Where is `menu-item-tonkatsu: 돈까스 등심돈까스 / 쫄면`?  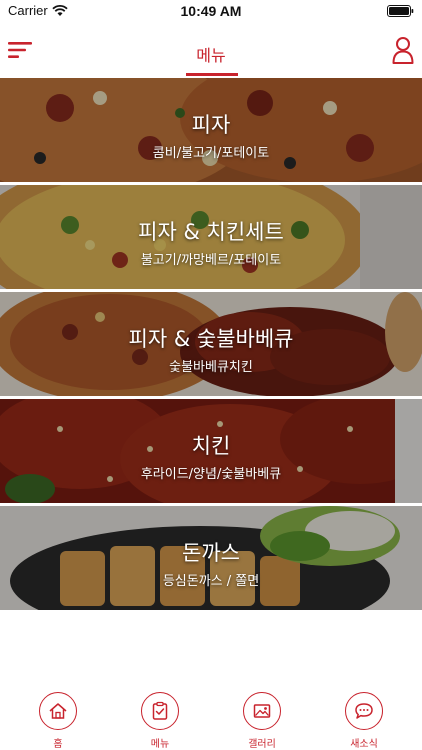 menu-item-tonkatsu: 돈까스 등심돈까스 / 쫄면 is located at coordinates (211, 558).